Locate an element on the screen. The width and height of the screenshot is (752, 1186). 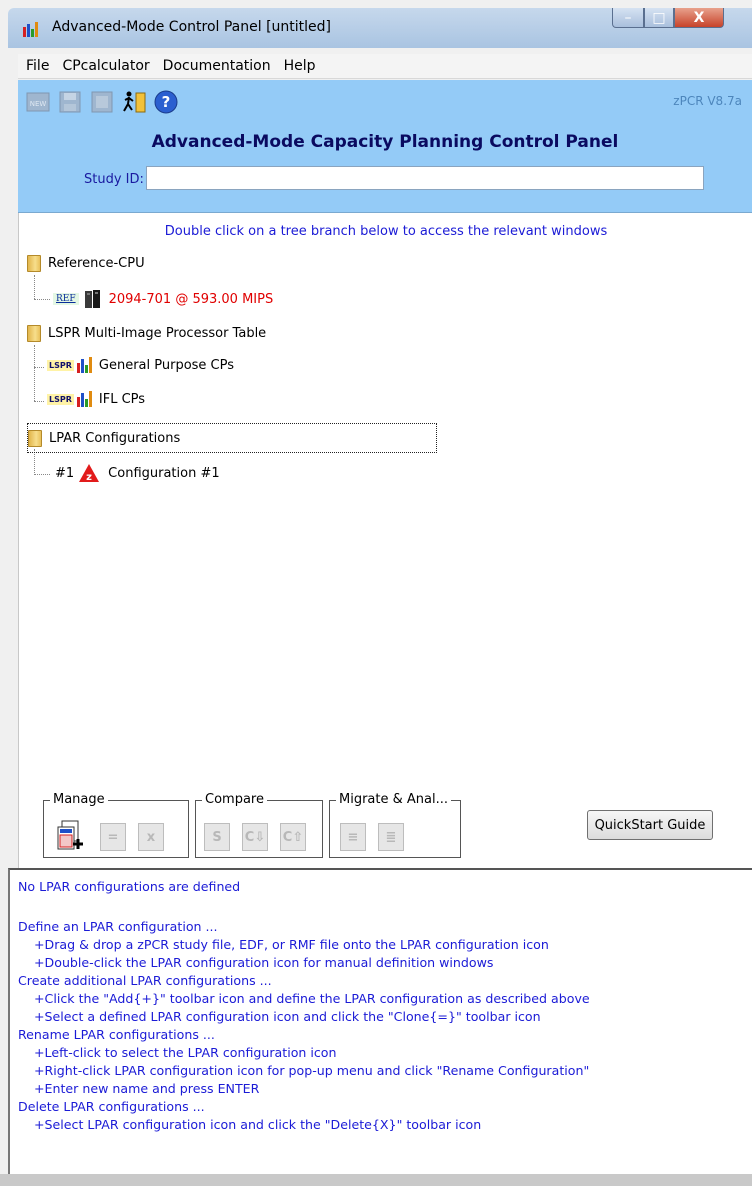
migrate-group: Migrate & Anal... ≡ ≣ is located at coordinates (395, 825).